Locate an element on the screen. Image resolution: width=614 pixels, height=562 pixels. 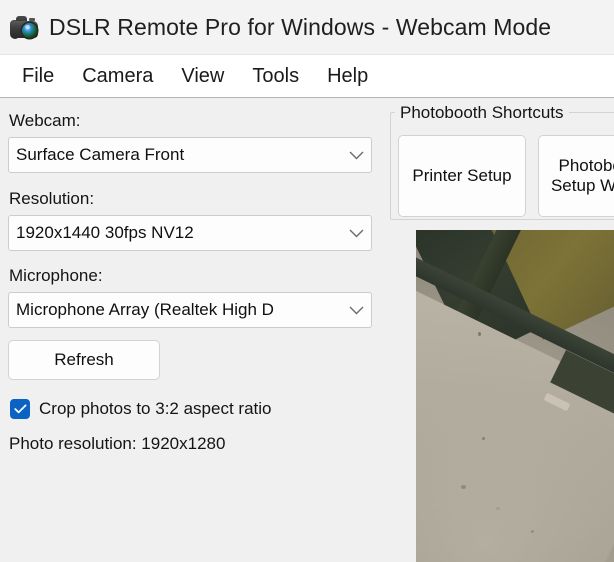
menu-item-view: View is located at coordinates (202, 76).